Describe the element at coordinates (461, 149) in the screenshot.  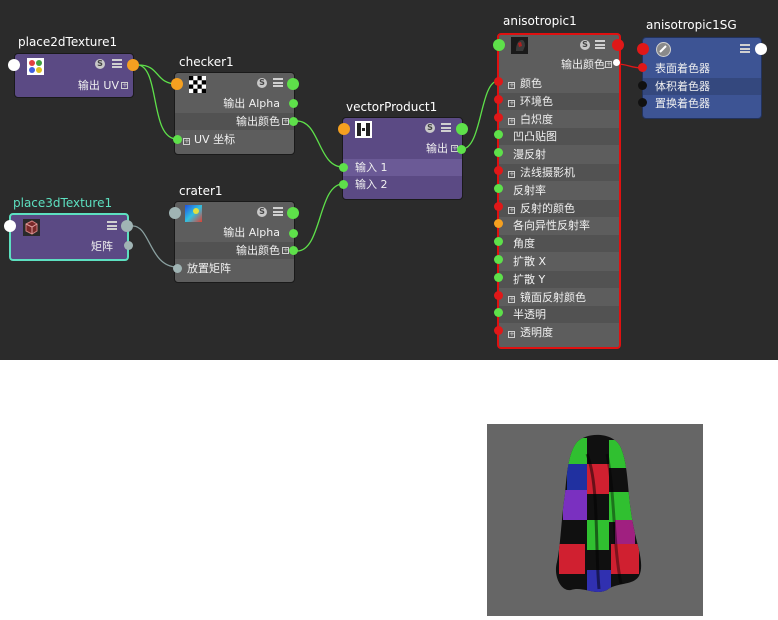
I see `vector-out-port` at that location.